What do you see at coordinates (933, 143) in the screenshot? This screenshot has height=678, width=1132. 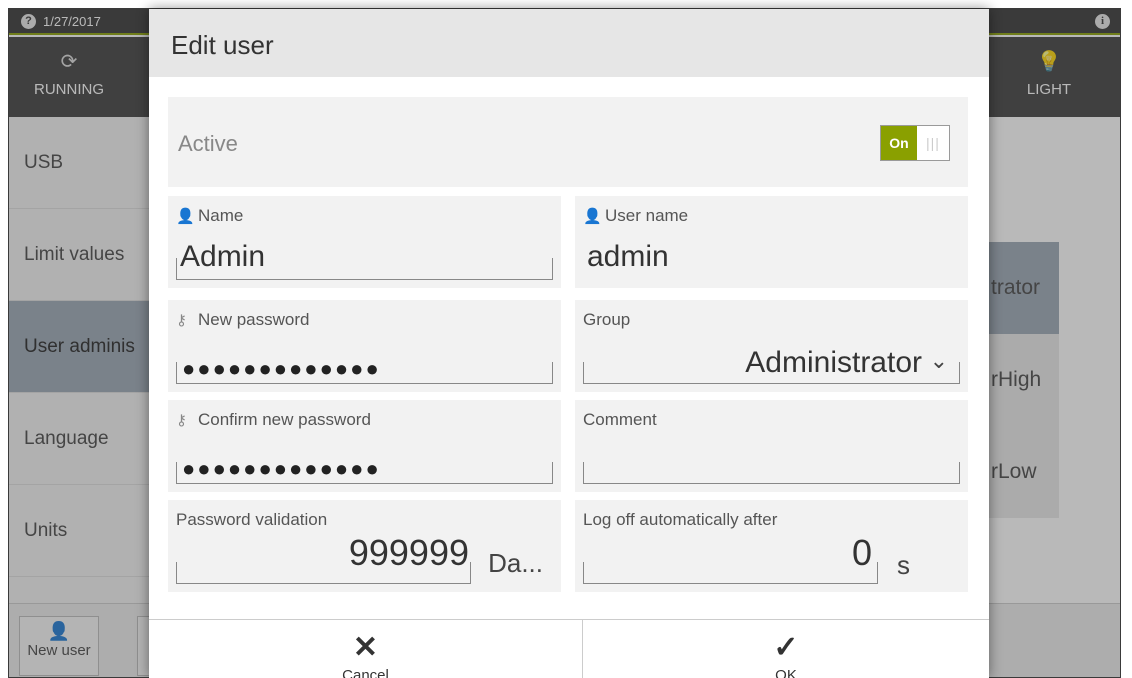 I see `toggle-knob-icon: |||` at bounding box center [933, 143].